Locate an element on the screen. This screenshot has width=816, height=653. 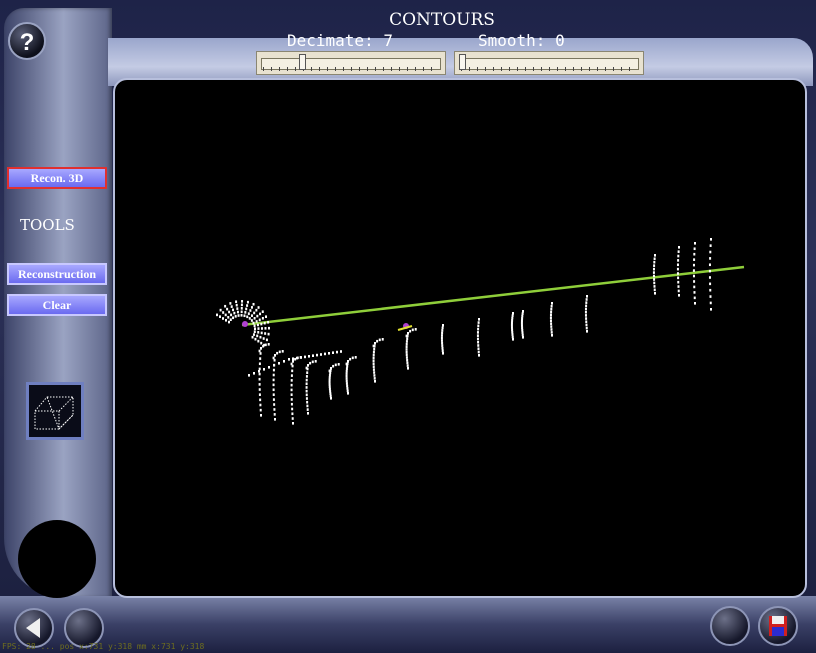
recon-3d-button: Recon. 3D is located at coordinates (57, 178).